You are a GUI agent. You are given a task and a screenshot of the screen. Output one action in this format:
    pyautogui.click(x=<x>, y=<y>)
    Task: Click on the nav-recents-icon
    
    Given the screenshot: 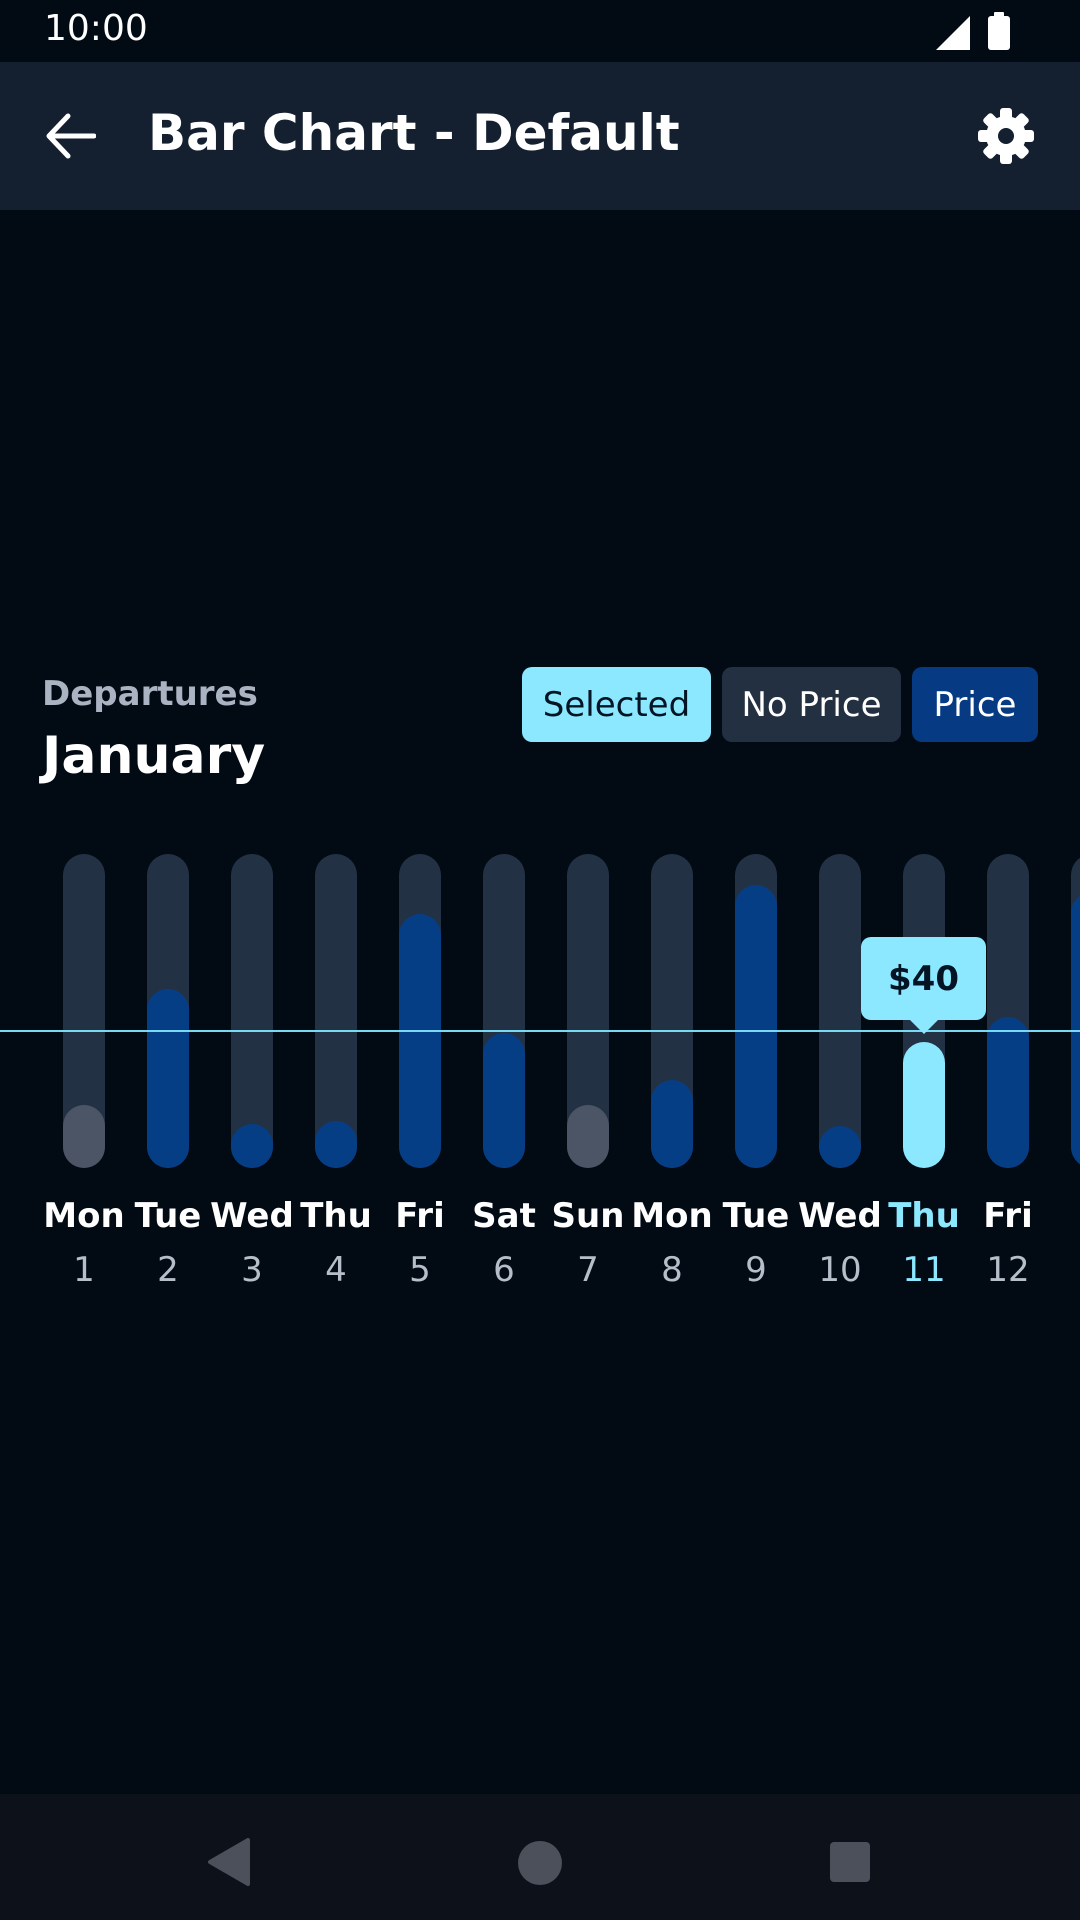 What is the action you would take?
    pyautogui.click(x=850, y=1862)
    